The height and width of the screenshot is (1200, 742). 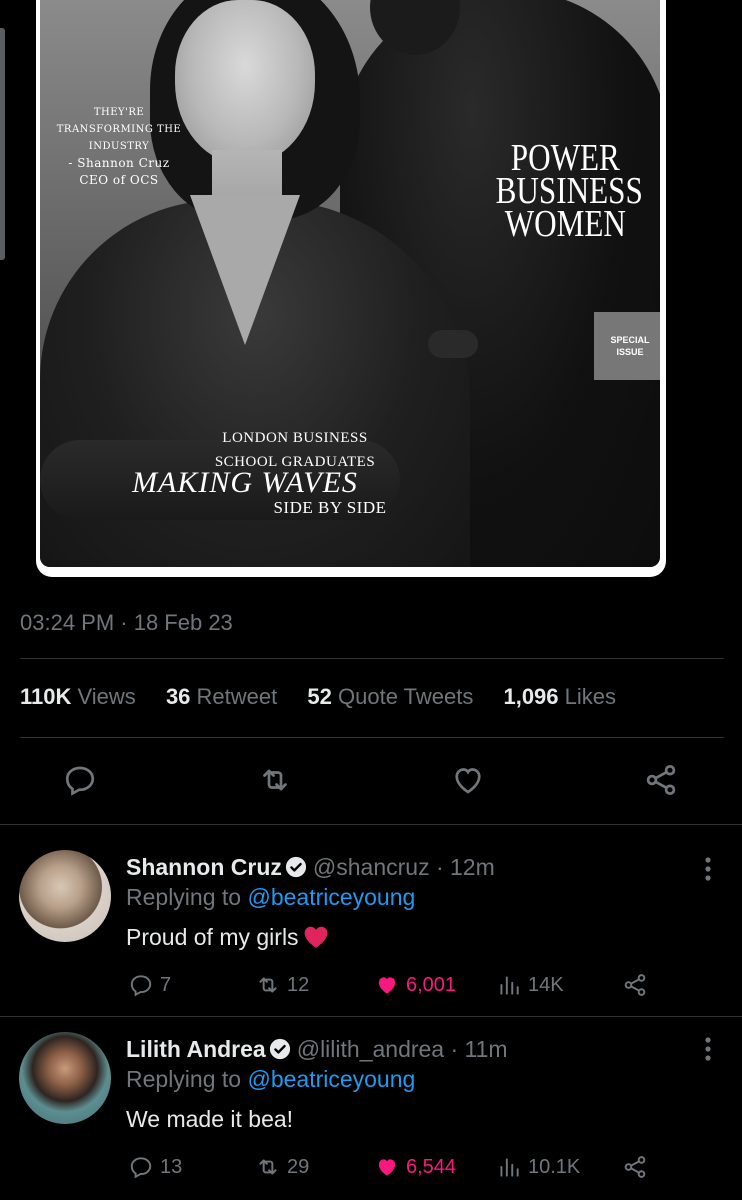 What do you see at coordinates (630, 352) in the screenshot?
I see `badge-line: ISSUE` at bounding box center [630, 352].